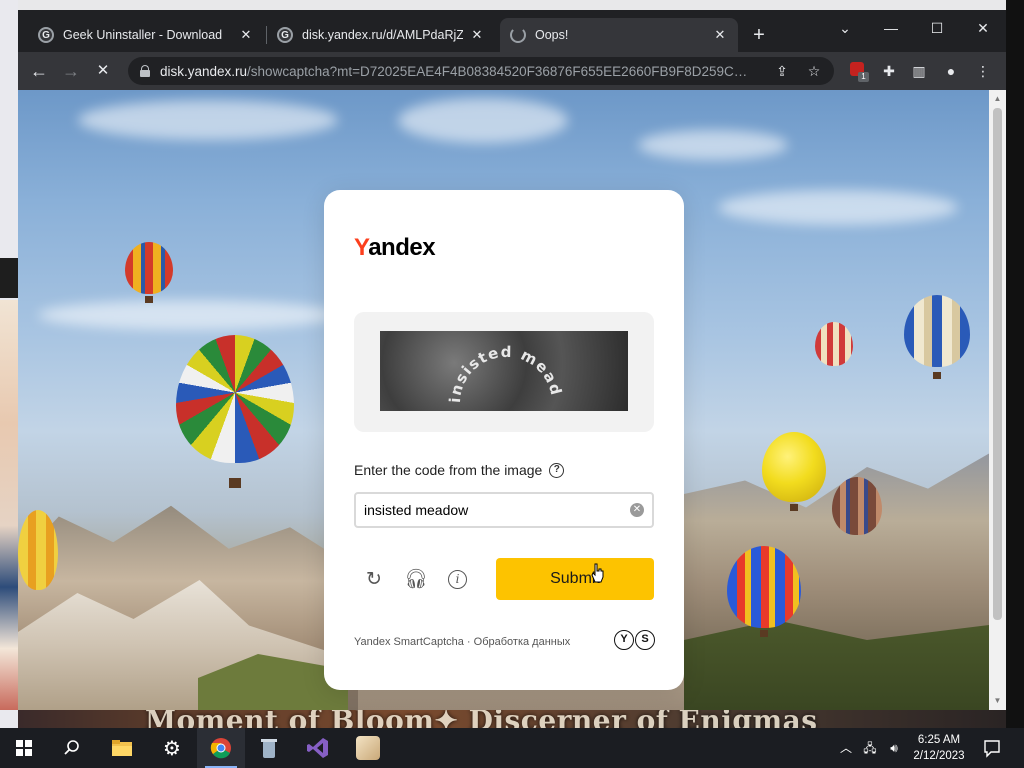  I want to click on desktop-left-dark-band, so click(9, 278).